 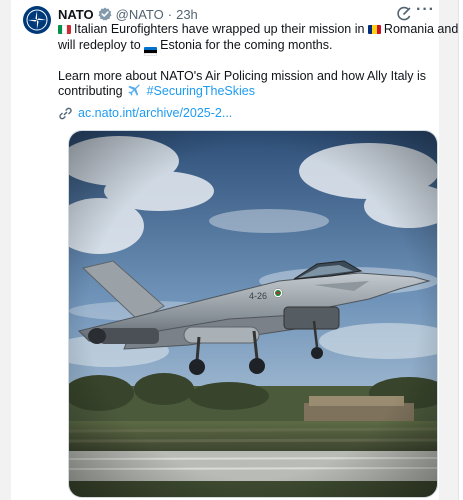 What do you see at coordinates (404, 14) in the screenshot?
I see `grok-icon` at bounding box center [404, 14].